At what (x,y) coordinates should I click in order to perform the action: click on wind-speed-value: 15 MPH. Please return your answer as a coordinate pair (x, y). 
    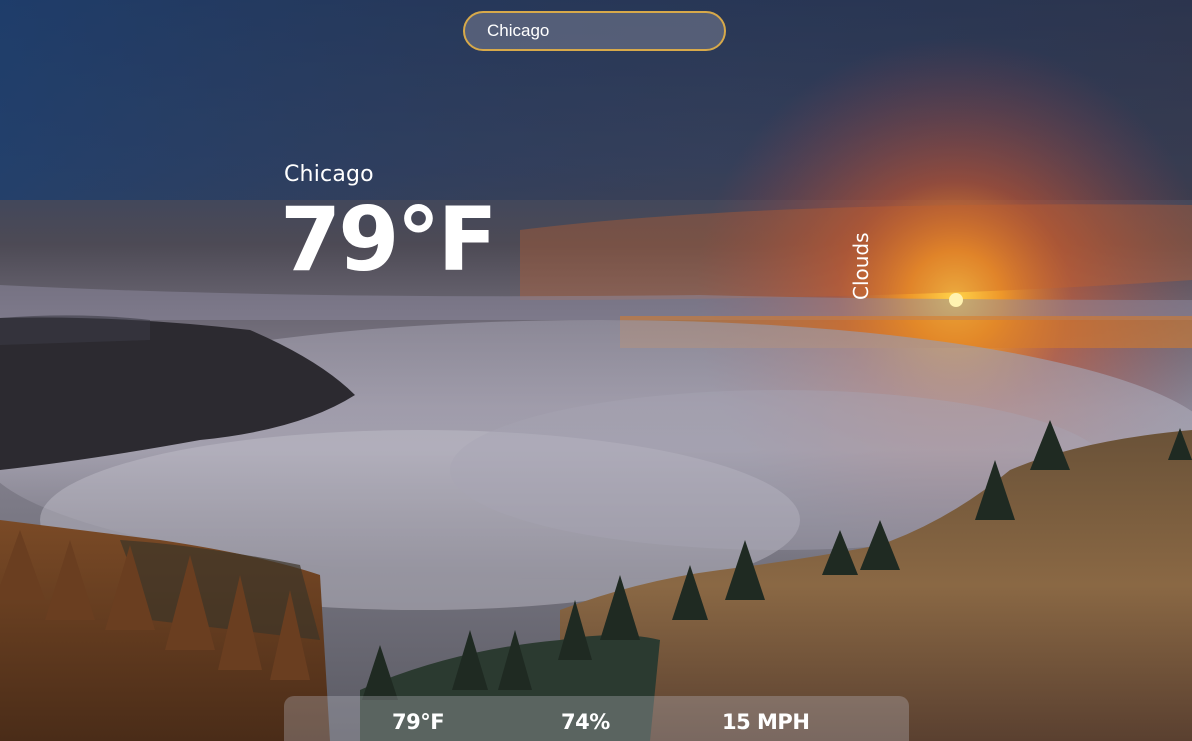
    Looking at the image, I should click on (766, 722).